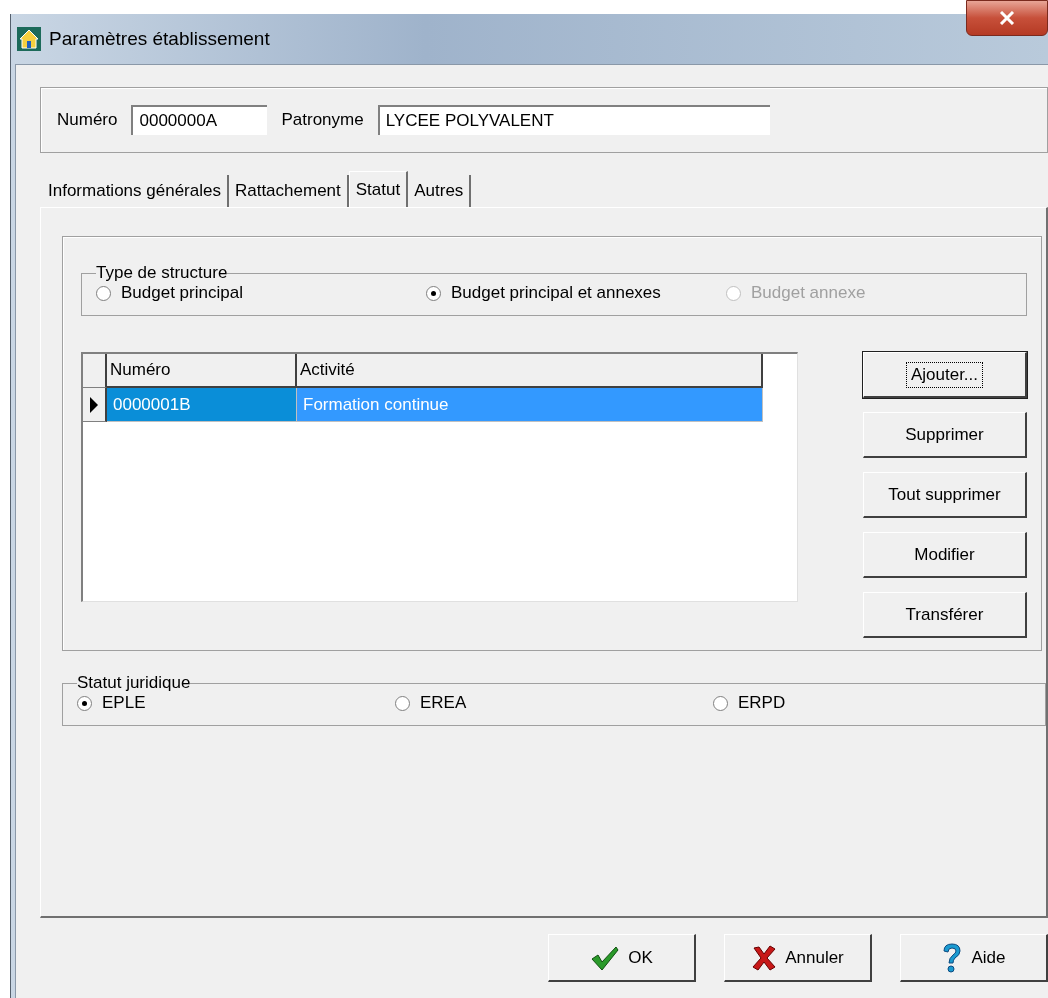  I want to click on row-pointer-icon, so click(94, 404).